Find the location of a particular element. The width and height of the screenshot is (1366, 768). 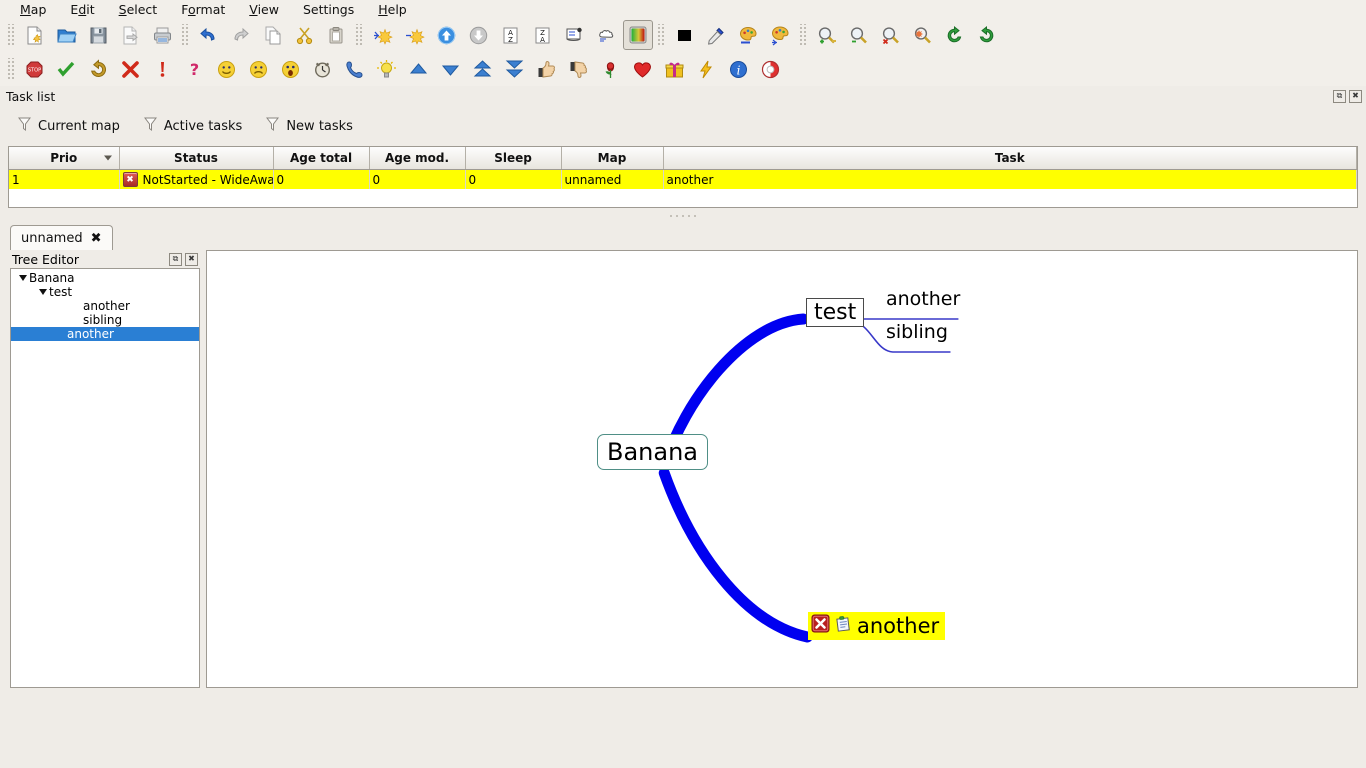

export-icon is located at coordinates (130, 35).